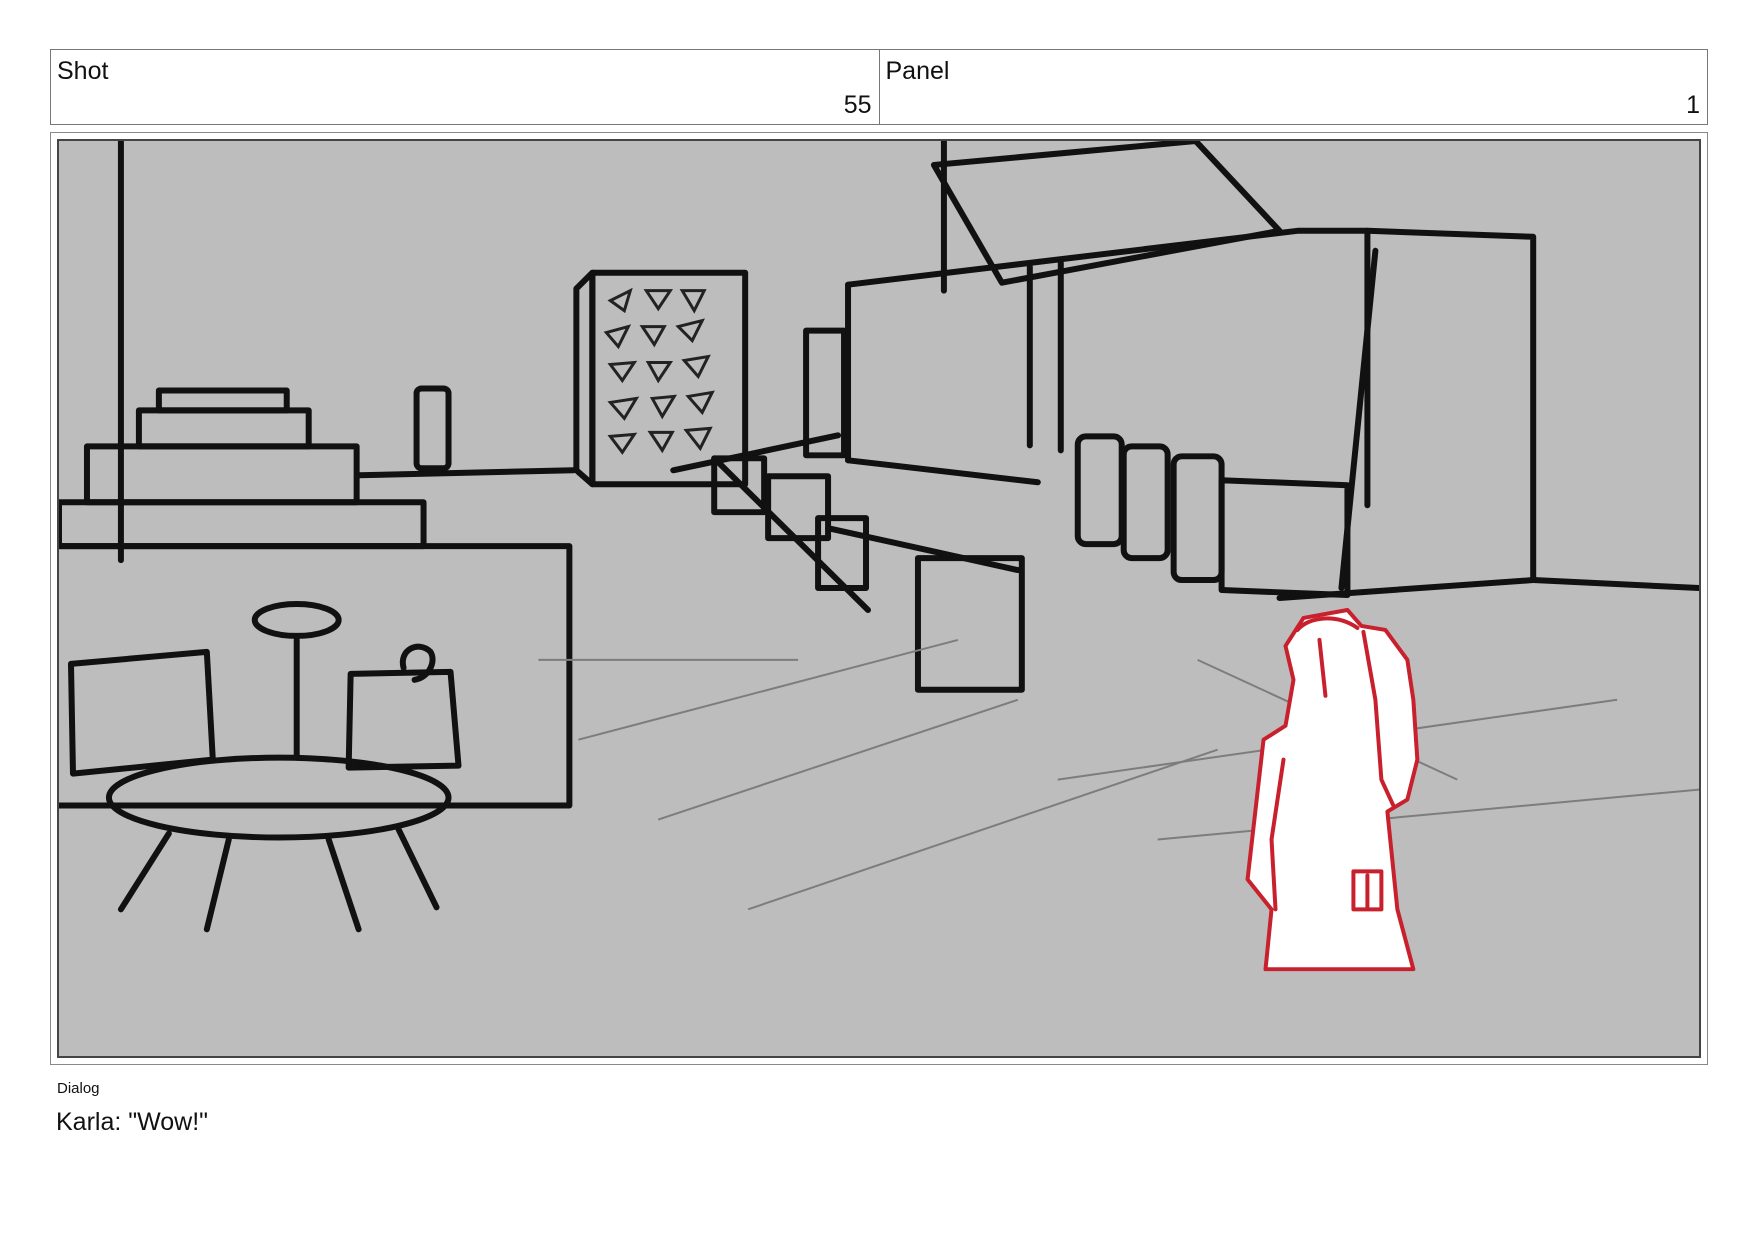 The width and height of the screenshot is (1754, 1240). I want to click on dialog-text: Karla: "Wow!", so click(132, 1122).